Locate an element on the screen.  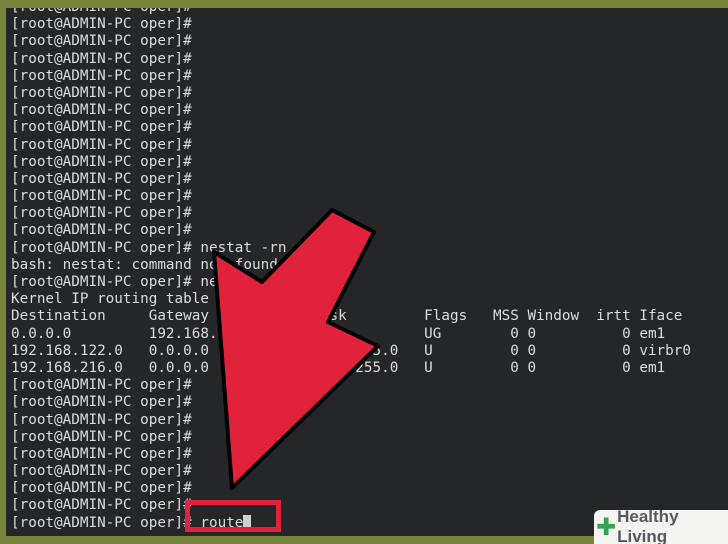
health-cross-icon: ✚ is located at coordinates (606, 527).